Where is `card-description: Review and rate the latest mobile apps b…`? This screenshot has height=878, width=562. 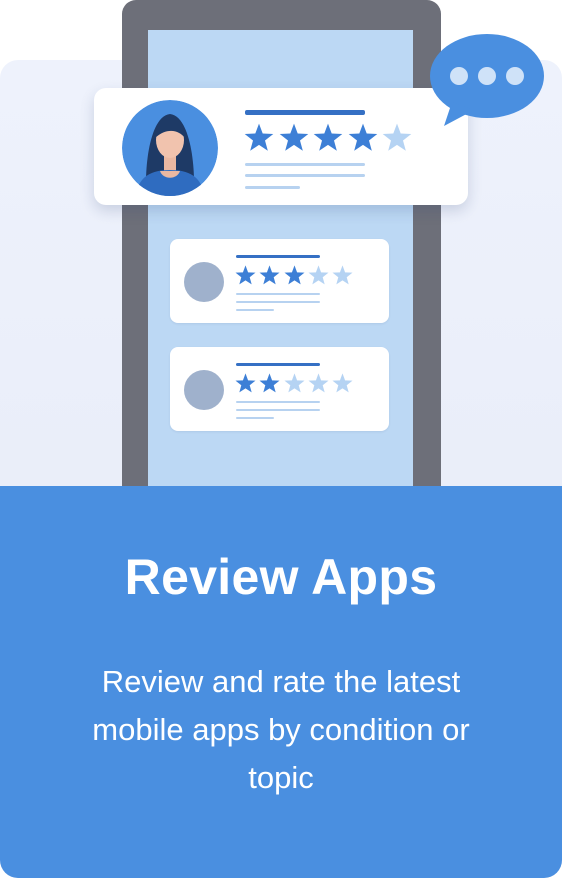 card-description: Review and rate the latest mobile apps b… is located at coordinates (281, 729).